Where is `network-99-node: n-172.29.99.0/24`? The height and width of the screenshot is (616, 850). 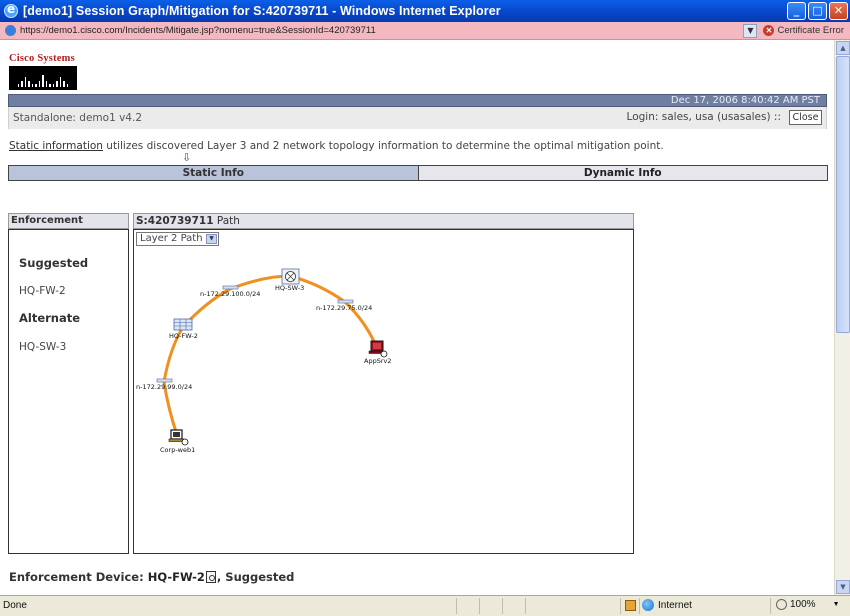
network-99-node: n-172.29.99.0/24 is located at coordinates (164, 384).